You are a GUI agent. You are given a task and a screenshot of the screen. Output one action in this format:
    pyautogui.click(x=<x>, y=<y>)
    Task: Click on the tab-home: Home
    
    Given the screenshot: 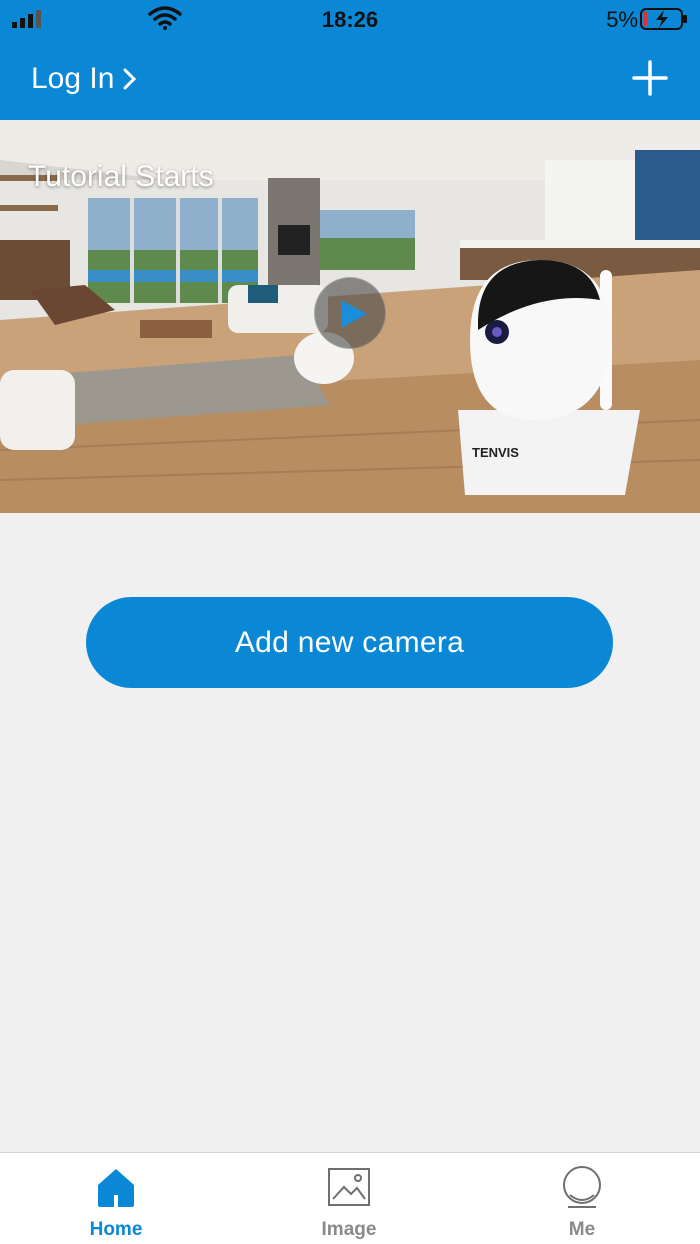 What is the action you would take?
    pyautogui.click(x=116, y=1198)
    